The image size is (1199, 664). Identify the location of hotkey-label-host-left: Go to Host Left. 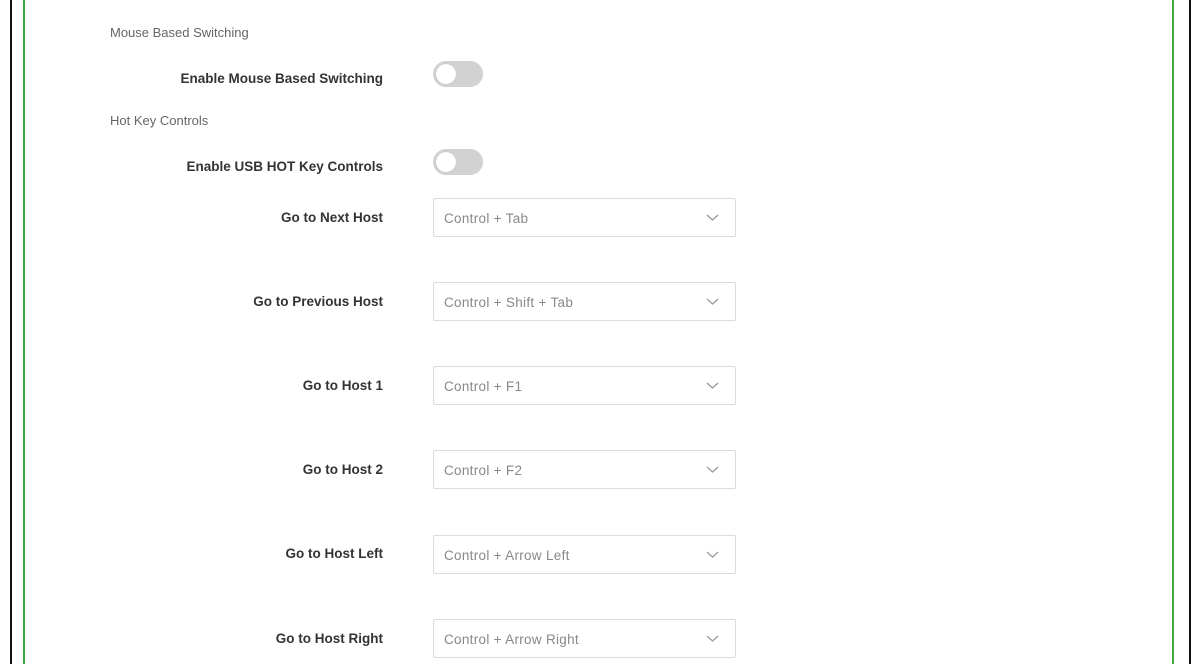
(334, 553).